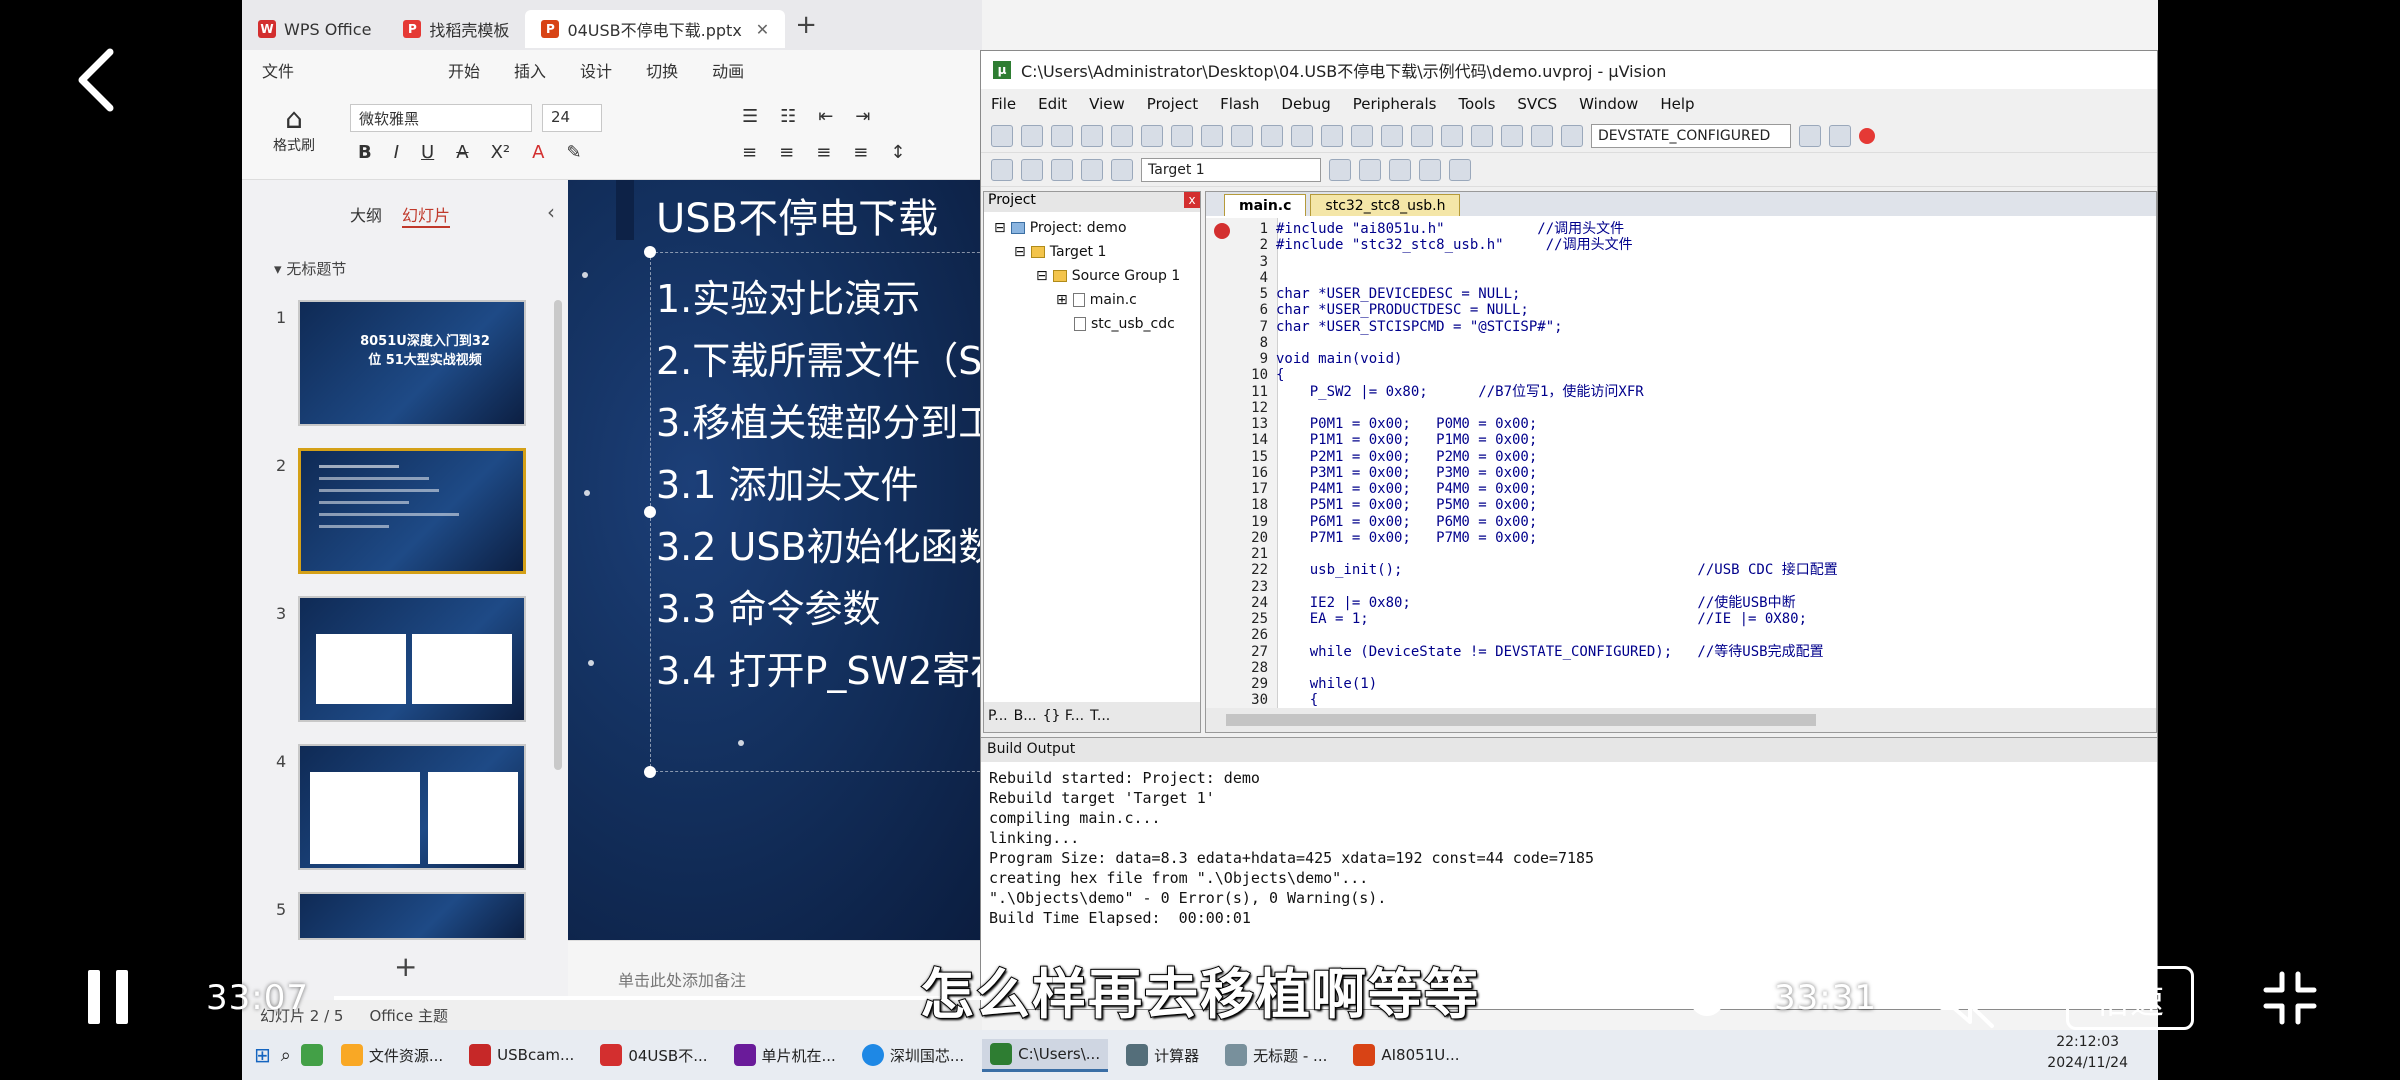  Describe the element at coordinates (1512, 135) in the screenshot. I see `comment-icon` at that location.